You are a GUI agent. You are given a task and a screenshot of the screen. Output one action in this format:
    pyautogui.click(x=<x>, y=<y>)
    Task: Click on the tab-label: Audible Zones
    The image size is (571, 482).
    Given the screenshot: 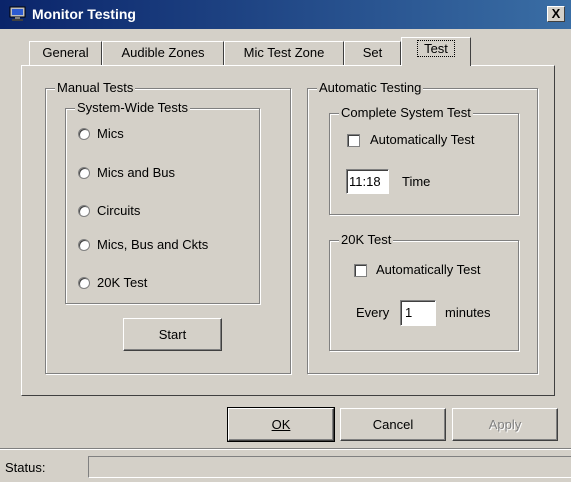 What is the action you would take?
    pyautogui.click(x=163, y=52)
    